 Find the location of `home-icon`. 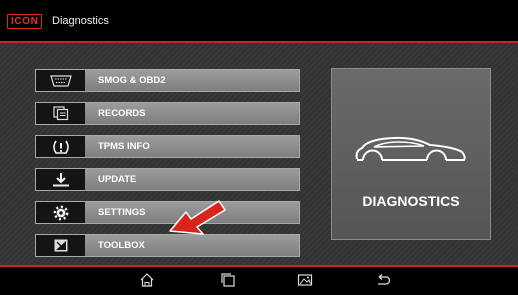

home-icon is located at coordinates (147, 280).